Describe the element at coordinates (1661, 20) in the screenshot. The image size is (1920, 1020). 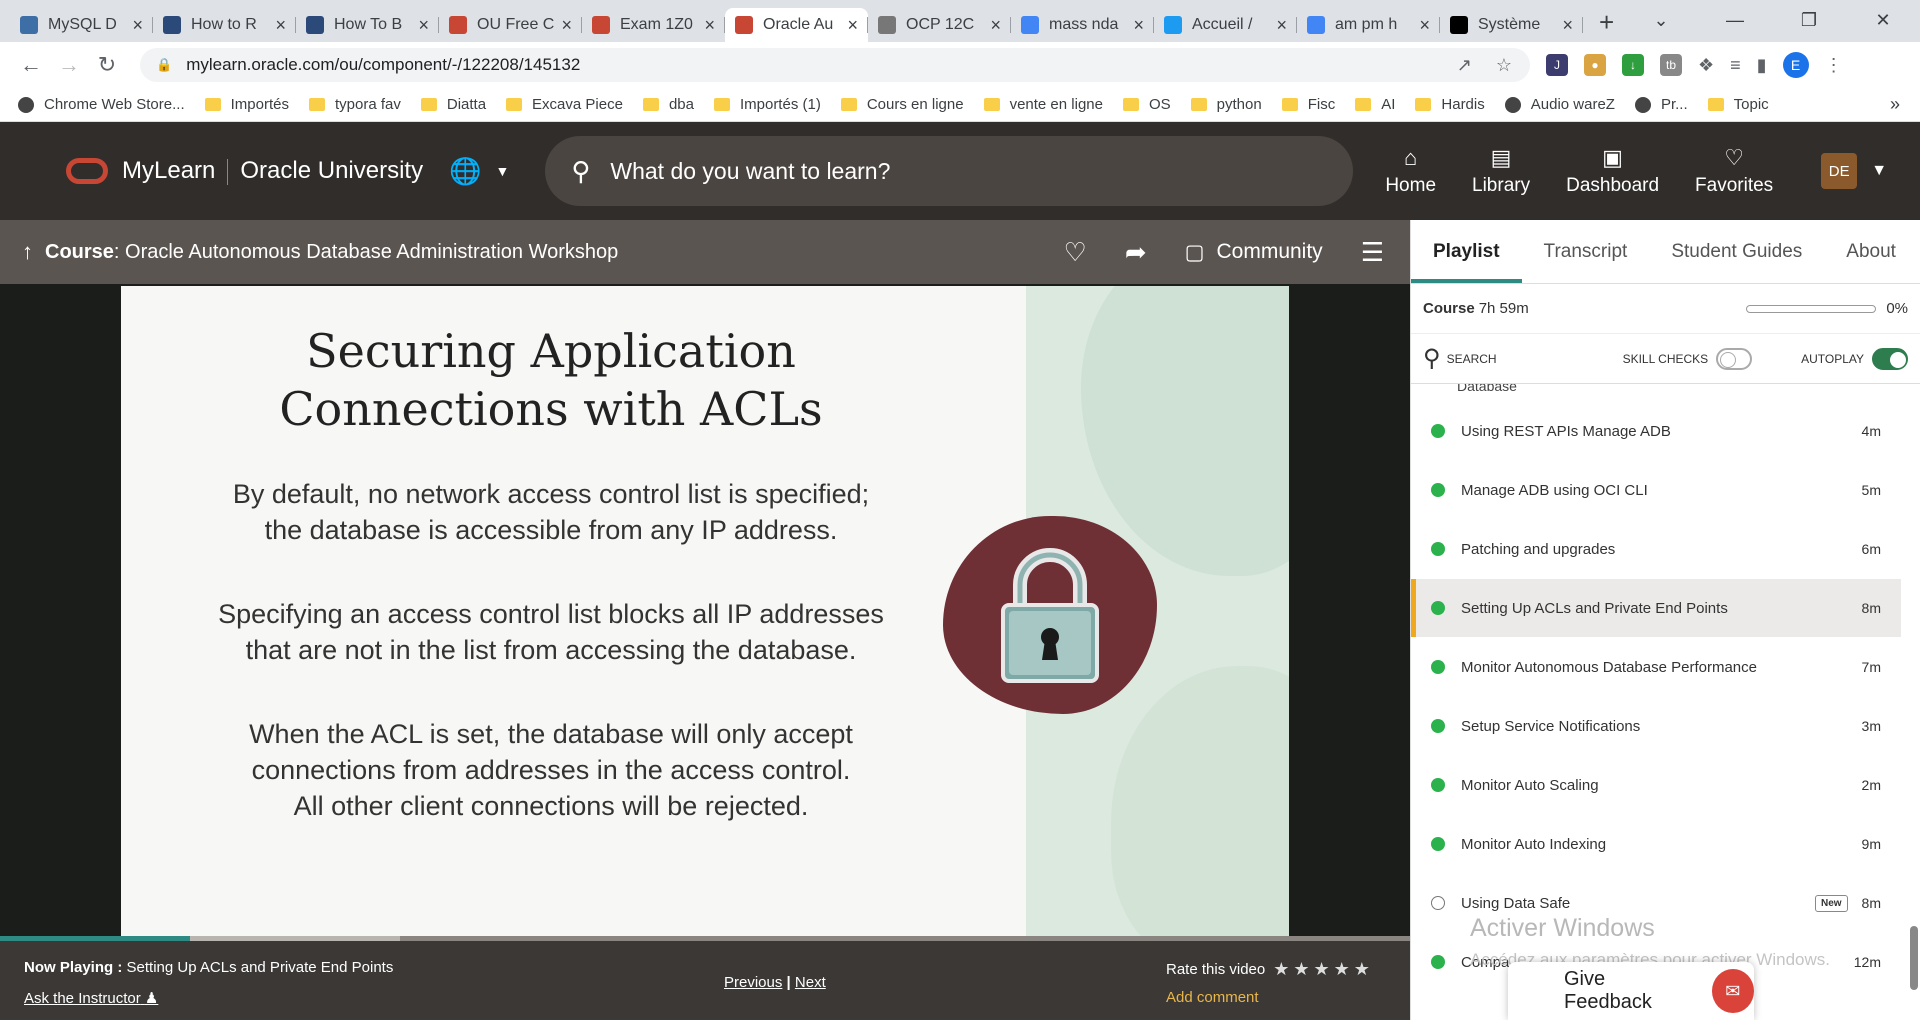
I see `tab-search-icon: ⌄` at that location.